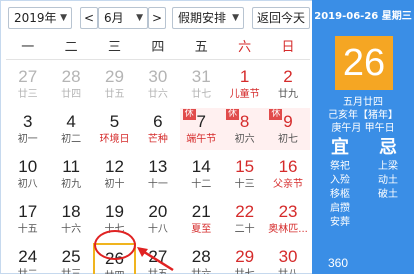 This screenshot has height=274, width=414. What do you see at coordinates (245, 166) in the screenshot?
I see `day-number: 15` at bounding box center [245, 166].